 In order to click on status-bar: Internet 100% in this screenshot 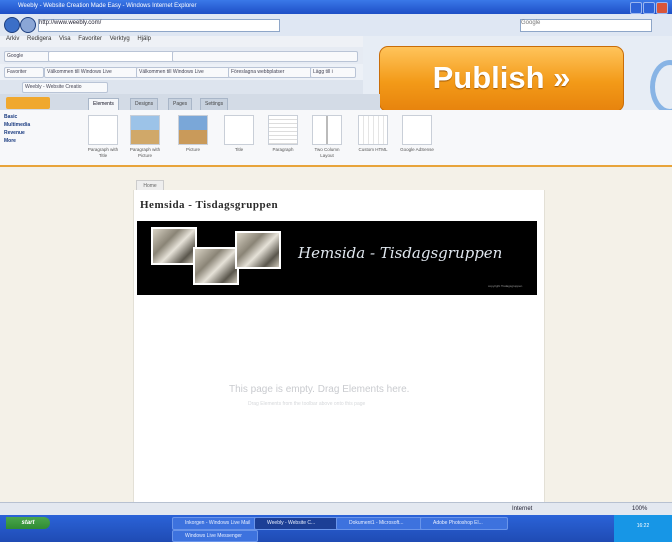, I will do `click(336, 509)`.